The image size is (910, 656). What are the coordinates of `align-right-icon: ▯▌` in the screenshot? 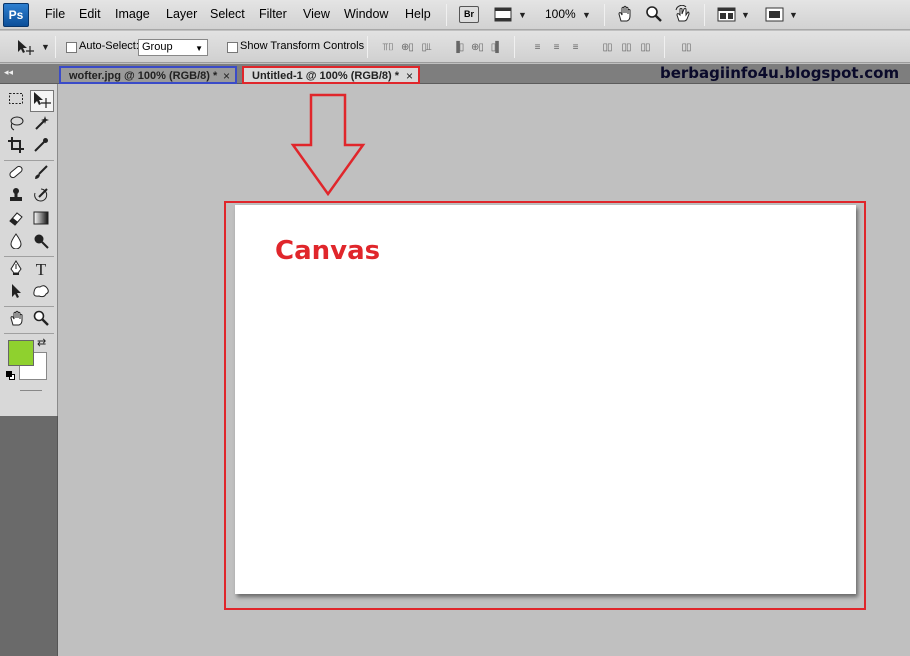 It's located at (496, 47).